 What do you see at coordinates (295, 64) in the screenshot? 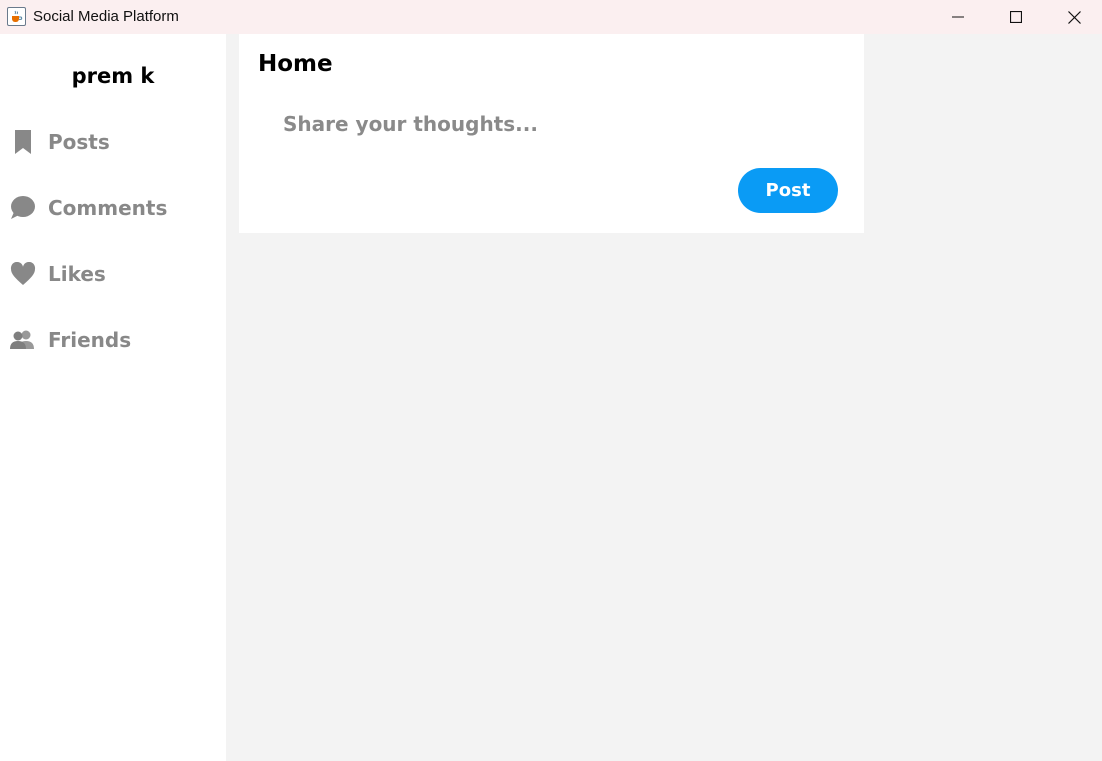
I see `page-title: Home` at bounding box center [295, 64].